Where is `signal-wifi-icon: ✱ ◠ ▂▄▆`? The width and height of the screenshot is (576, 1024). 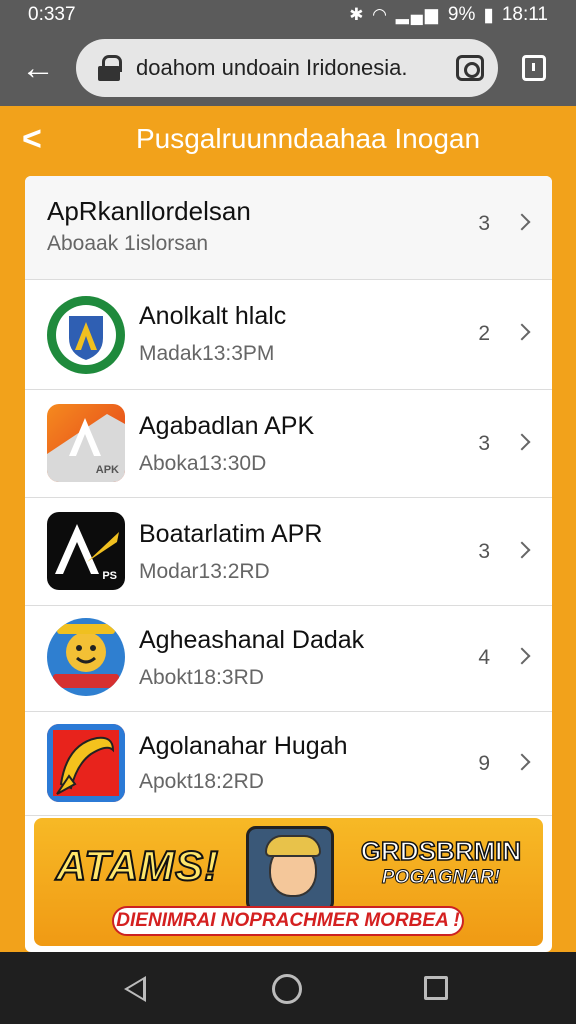 signal-wifi-icon: ✱ ◠ ▂▄▆ is located at coordinates (394, 14).